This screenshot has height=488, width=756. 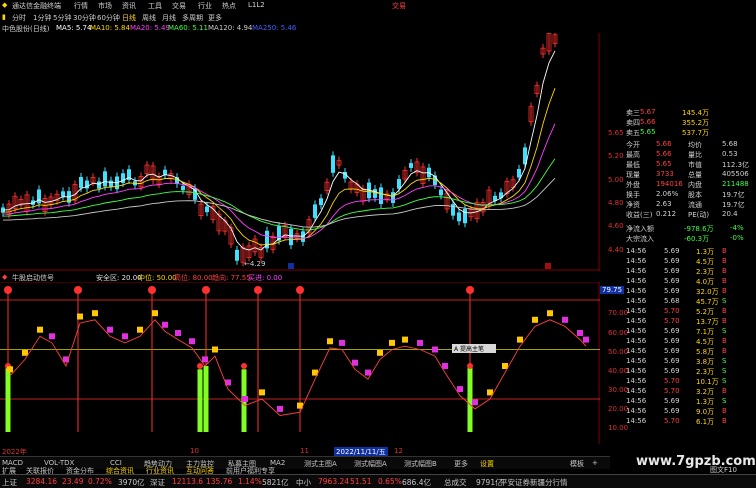 I want to click on menu-item-industry: 行业, so click(x=205, y=6).